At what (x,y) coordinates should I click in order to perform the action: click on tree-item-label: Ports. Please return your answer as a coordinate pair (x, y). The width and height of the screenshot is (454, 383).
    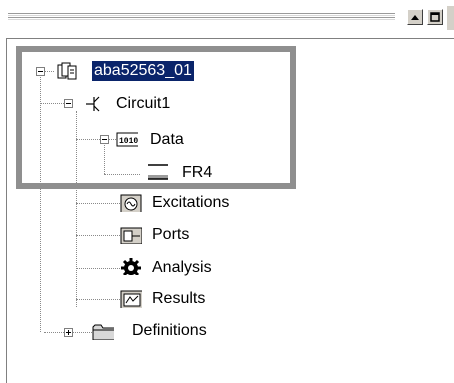
    Looking at the image, I should click on (171, 234).